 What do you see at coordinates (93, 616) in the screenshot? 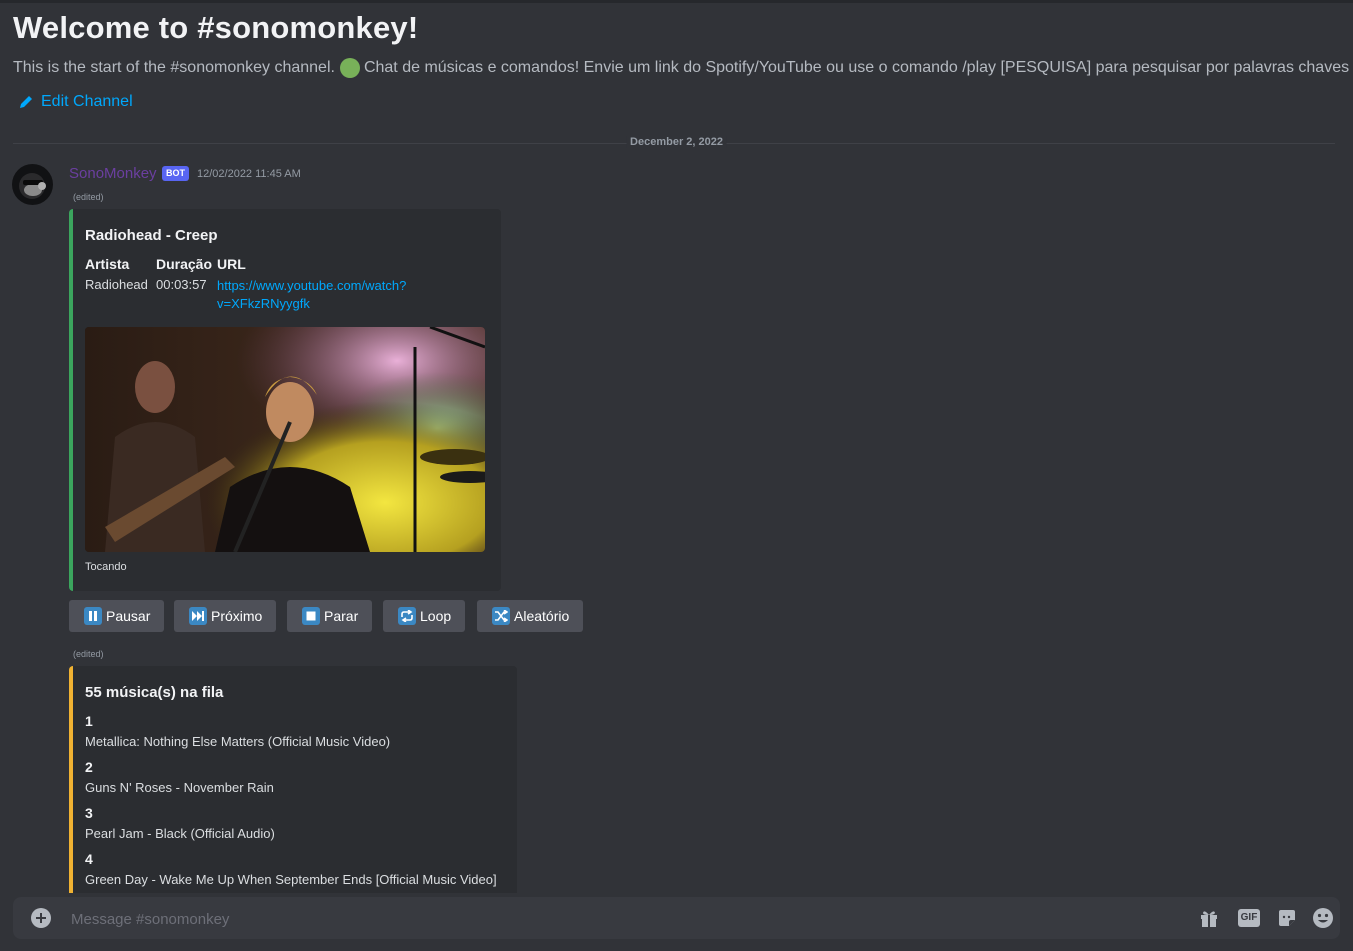
I see `pause-icon` at bounding box center [93, 616].